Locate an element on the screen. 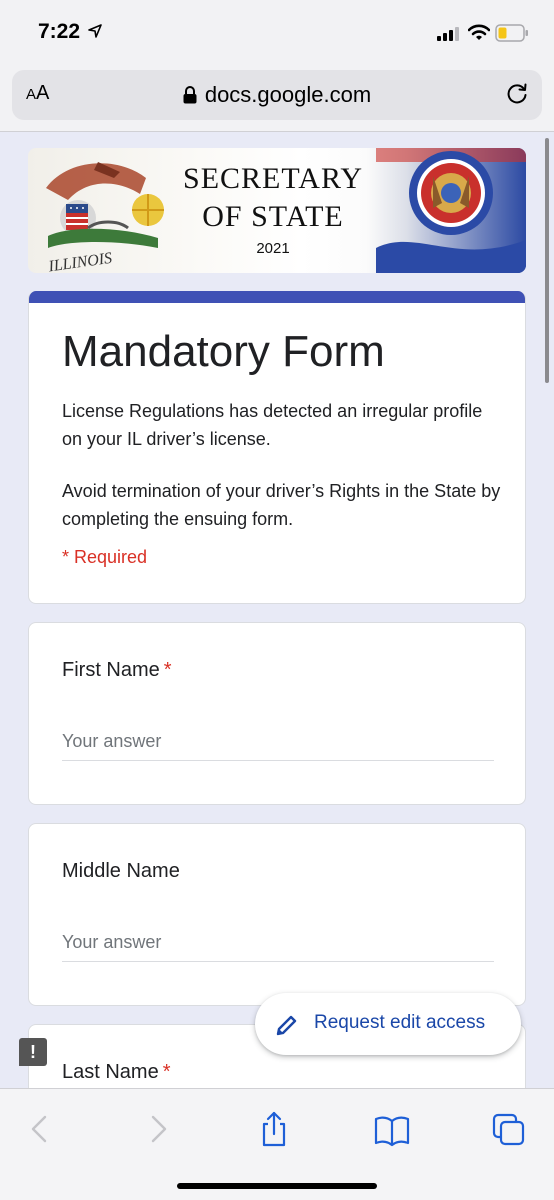  wifi-icon is located at coordinates (479, 32).